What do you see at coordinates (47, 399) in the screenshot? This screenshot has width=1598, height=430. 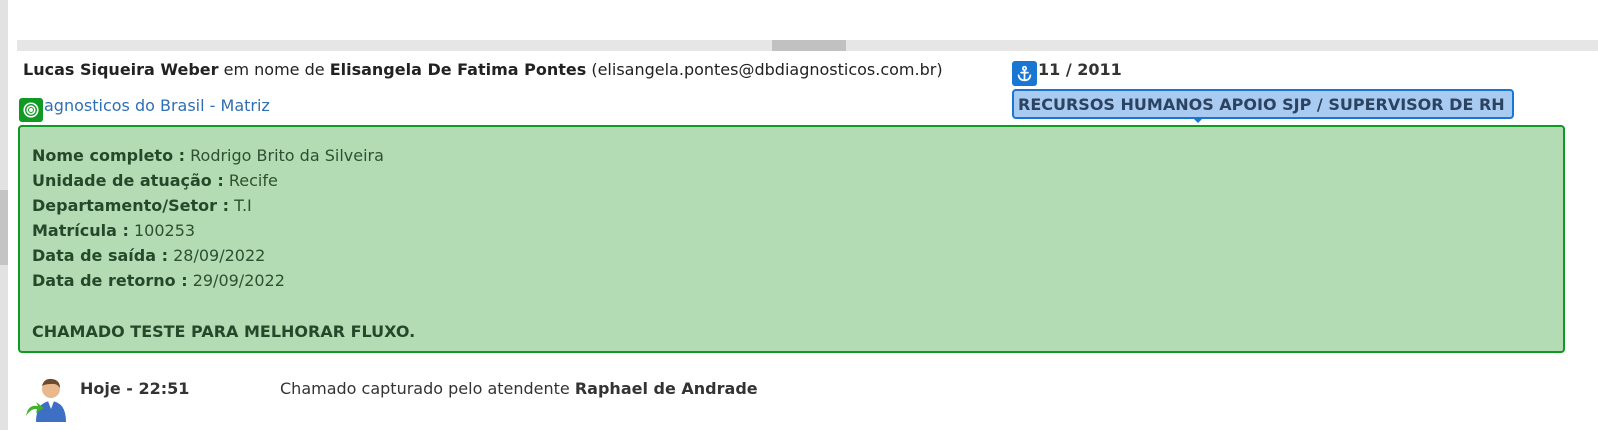 I see `user-transfer-icon` at bounding box center [47, 399].